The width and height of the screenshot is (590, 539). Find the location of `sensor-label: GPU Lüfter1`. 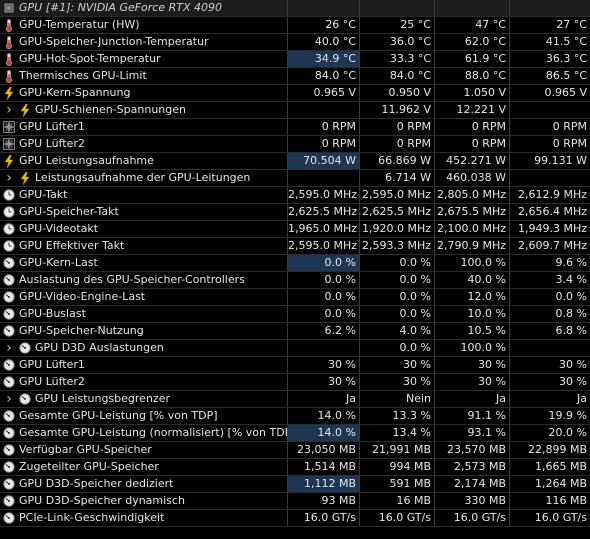

sensor-label: GPU Lüfter1 is located at coordinates (52, 126).